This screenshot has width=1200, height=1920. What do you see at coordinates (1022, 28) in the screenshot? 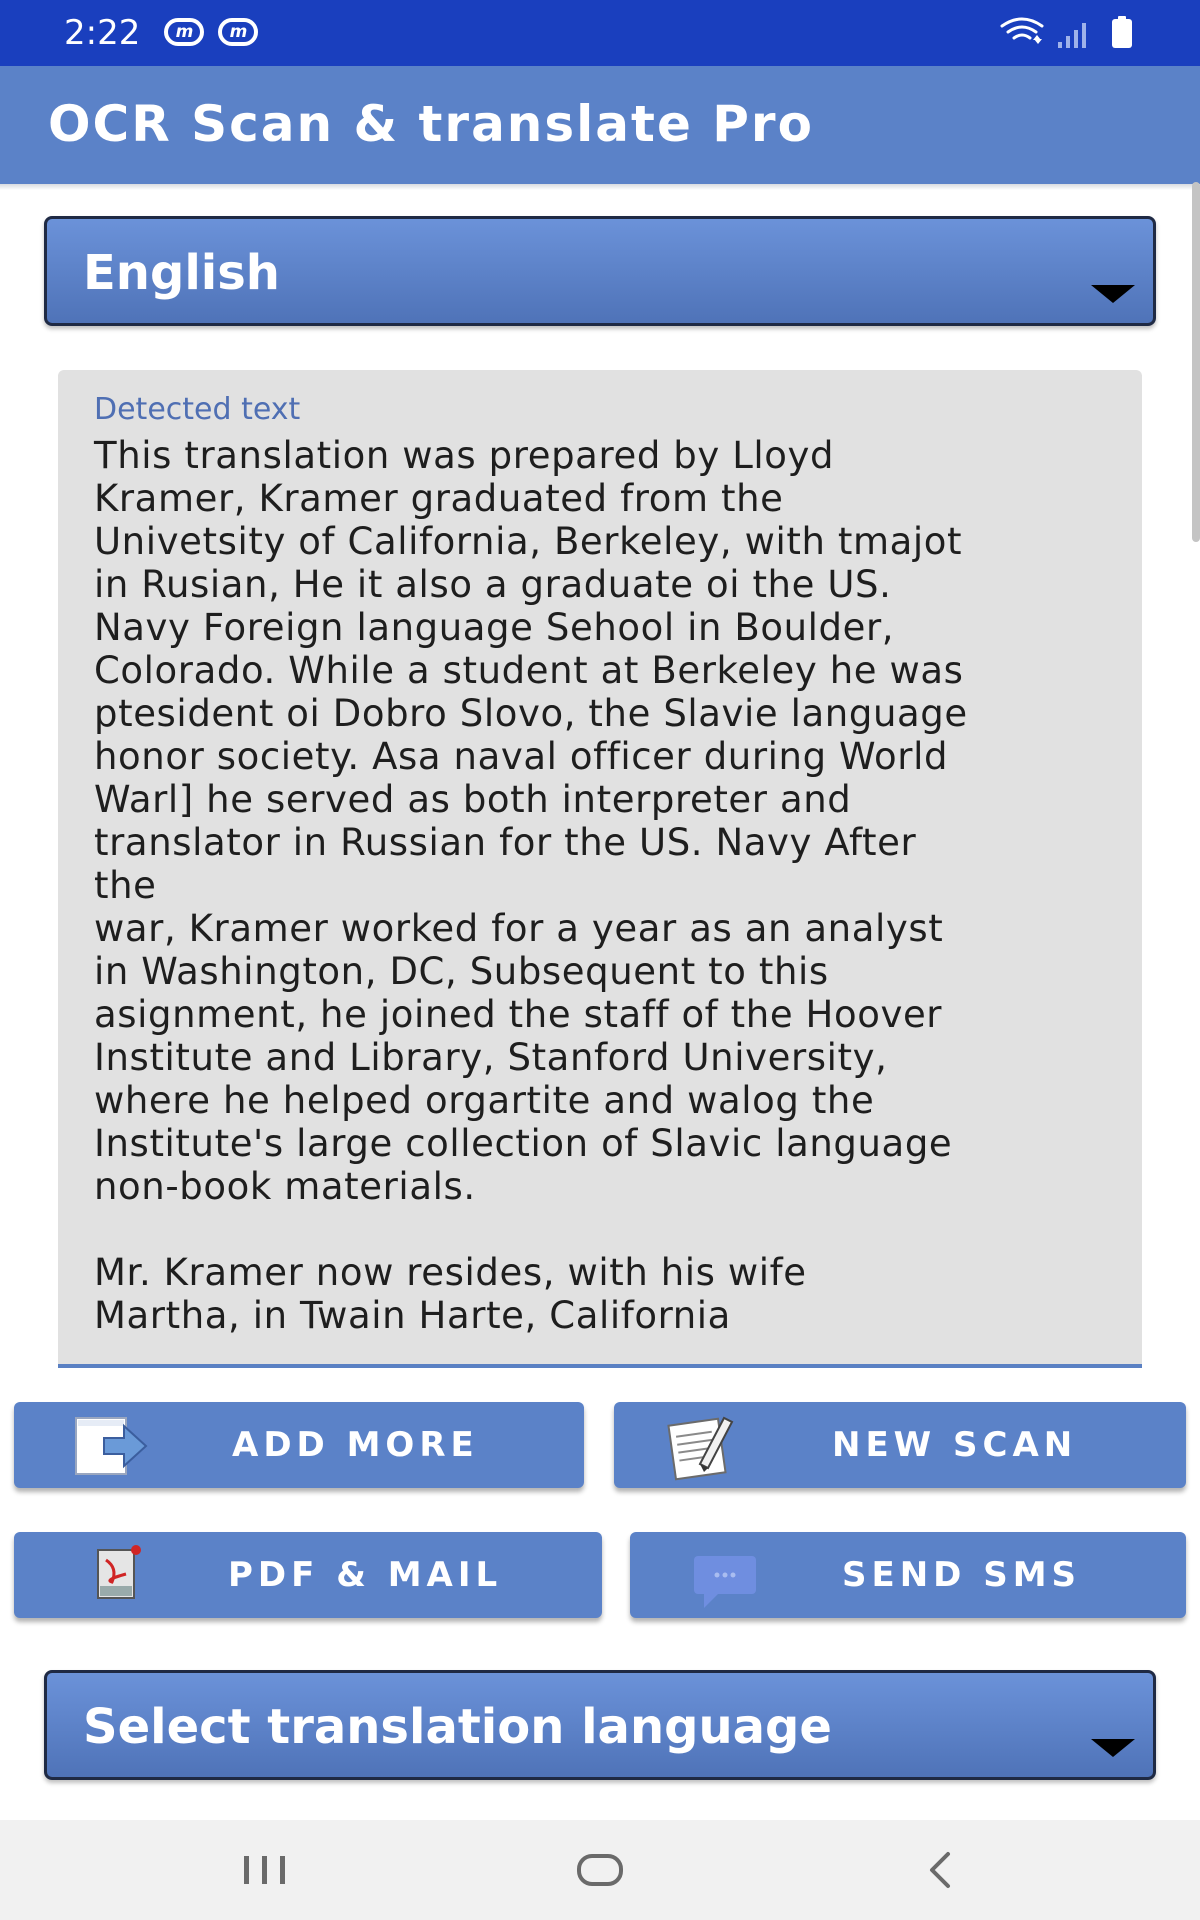
I see `wifi-icon` at bounding box center [1022, 28].